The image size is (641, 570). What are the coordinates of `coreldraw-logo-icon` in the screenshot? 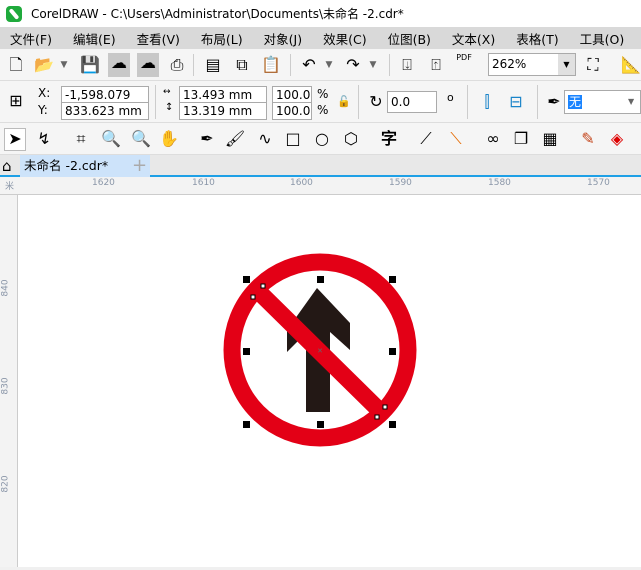 It's located at (14, 13).